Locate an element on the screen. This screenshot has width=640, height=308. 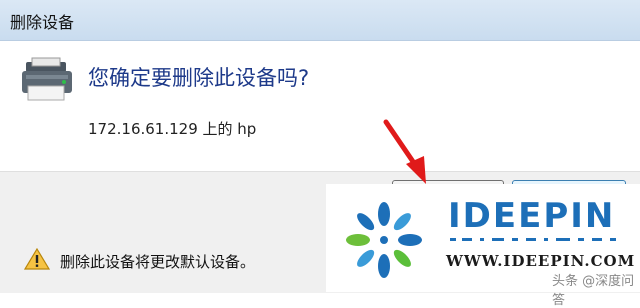
warning-icon is located at coordinates (37, 259).